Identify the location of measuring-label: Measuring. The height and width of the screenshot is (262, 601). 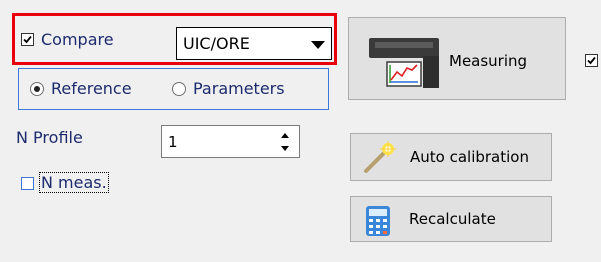
(488, 61).